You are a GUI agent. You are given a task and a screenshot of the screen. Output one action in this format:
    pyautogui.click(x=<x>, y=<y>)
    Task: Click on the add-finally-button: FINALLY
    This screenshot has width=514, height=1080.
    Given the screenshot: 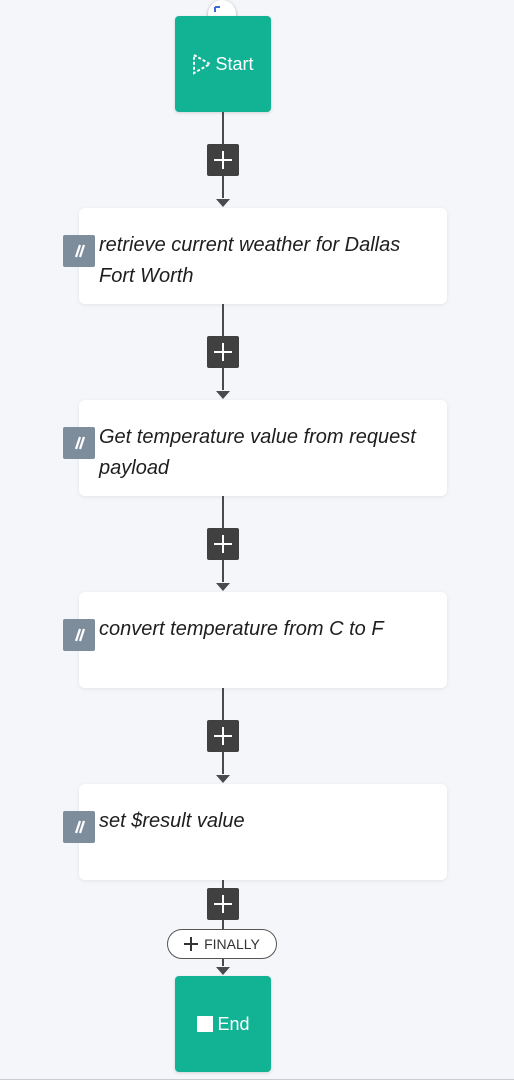 What is the action you would take?
    pyautogui.click(x=222, y=944)
    